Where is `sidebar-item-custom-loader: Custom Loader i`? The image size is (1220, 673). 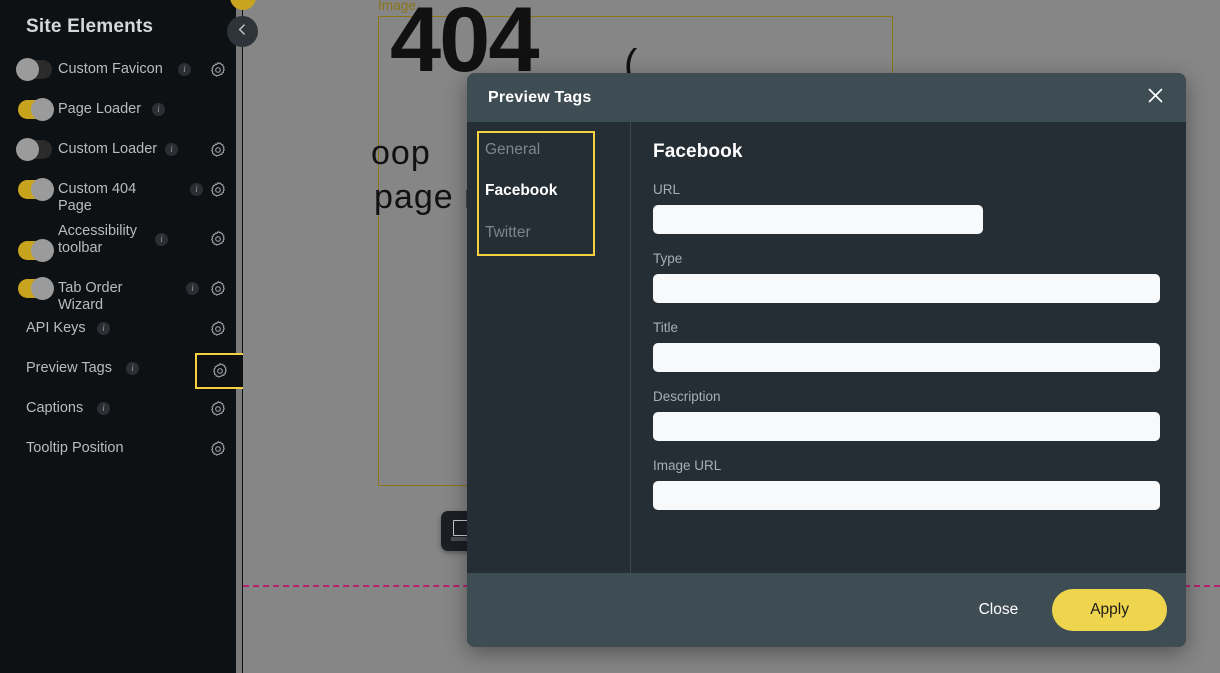 sidebar-item-custom-loader: Custom Loader i is located at coordinates (121, 150).